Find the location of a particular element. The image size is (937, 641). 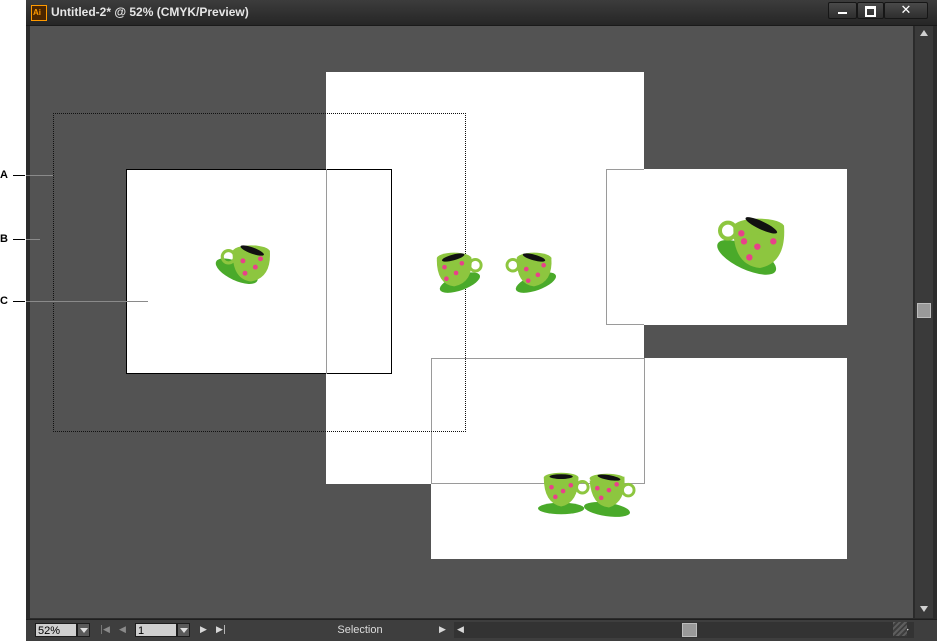

page-number-field: 1 is located at coordinates (156, 630).